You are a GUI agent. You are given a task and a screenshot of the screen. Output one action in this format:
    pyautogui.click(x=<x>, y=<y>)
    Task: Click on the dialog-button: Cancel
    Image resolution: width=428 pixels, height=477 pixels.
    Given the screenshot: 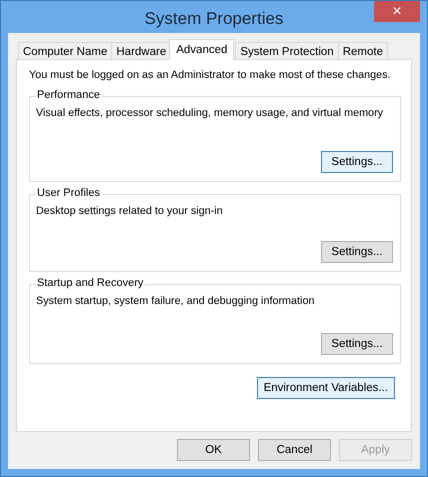 What is the action you would take?
    pyautogui.click(x=294, y=450)
    